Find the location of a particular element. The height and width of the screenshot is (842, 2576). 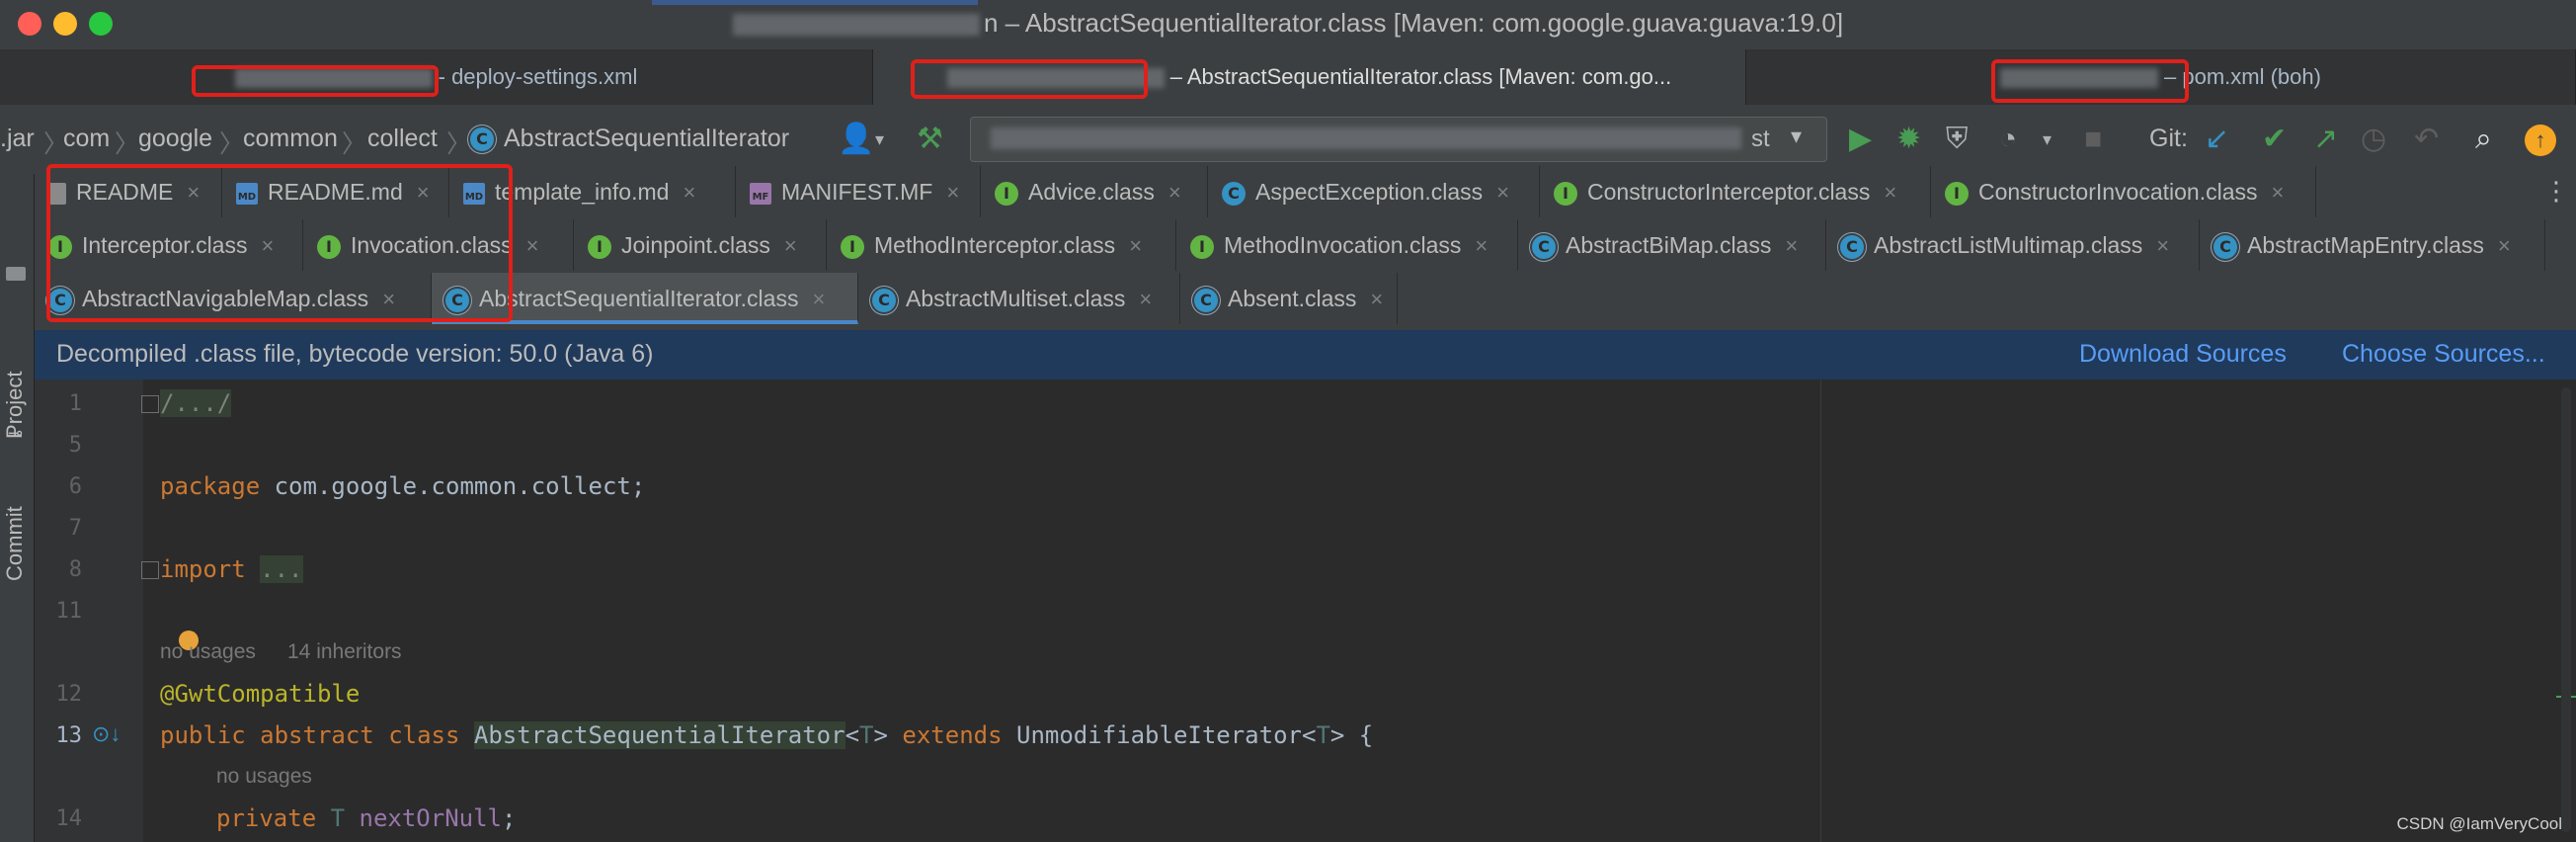

code-line-package: package com.google.common.collect; is located at coordinates (403, 486).